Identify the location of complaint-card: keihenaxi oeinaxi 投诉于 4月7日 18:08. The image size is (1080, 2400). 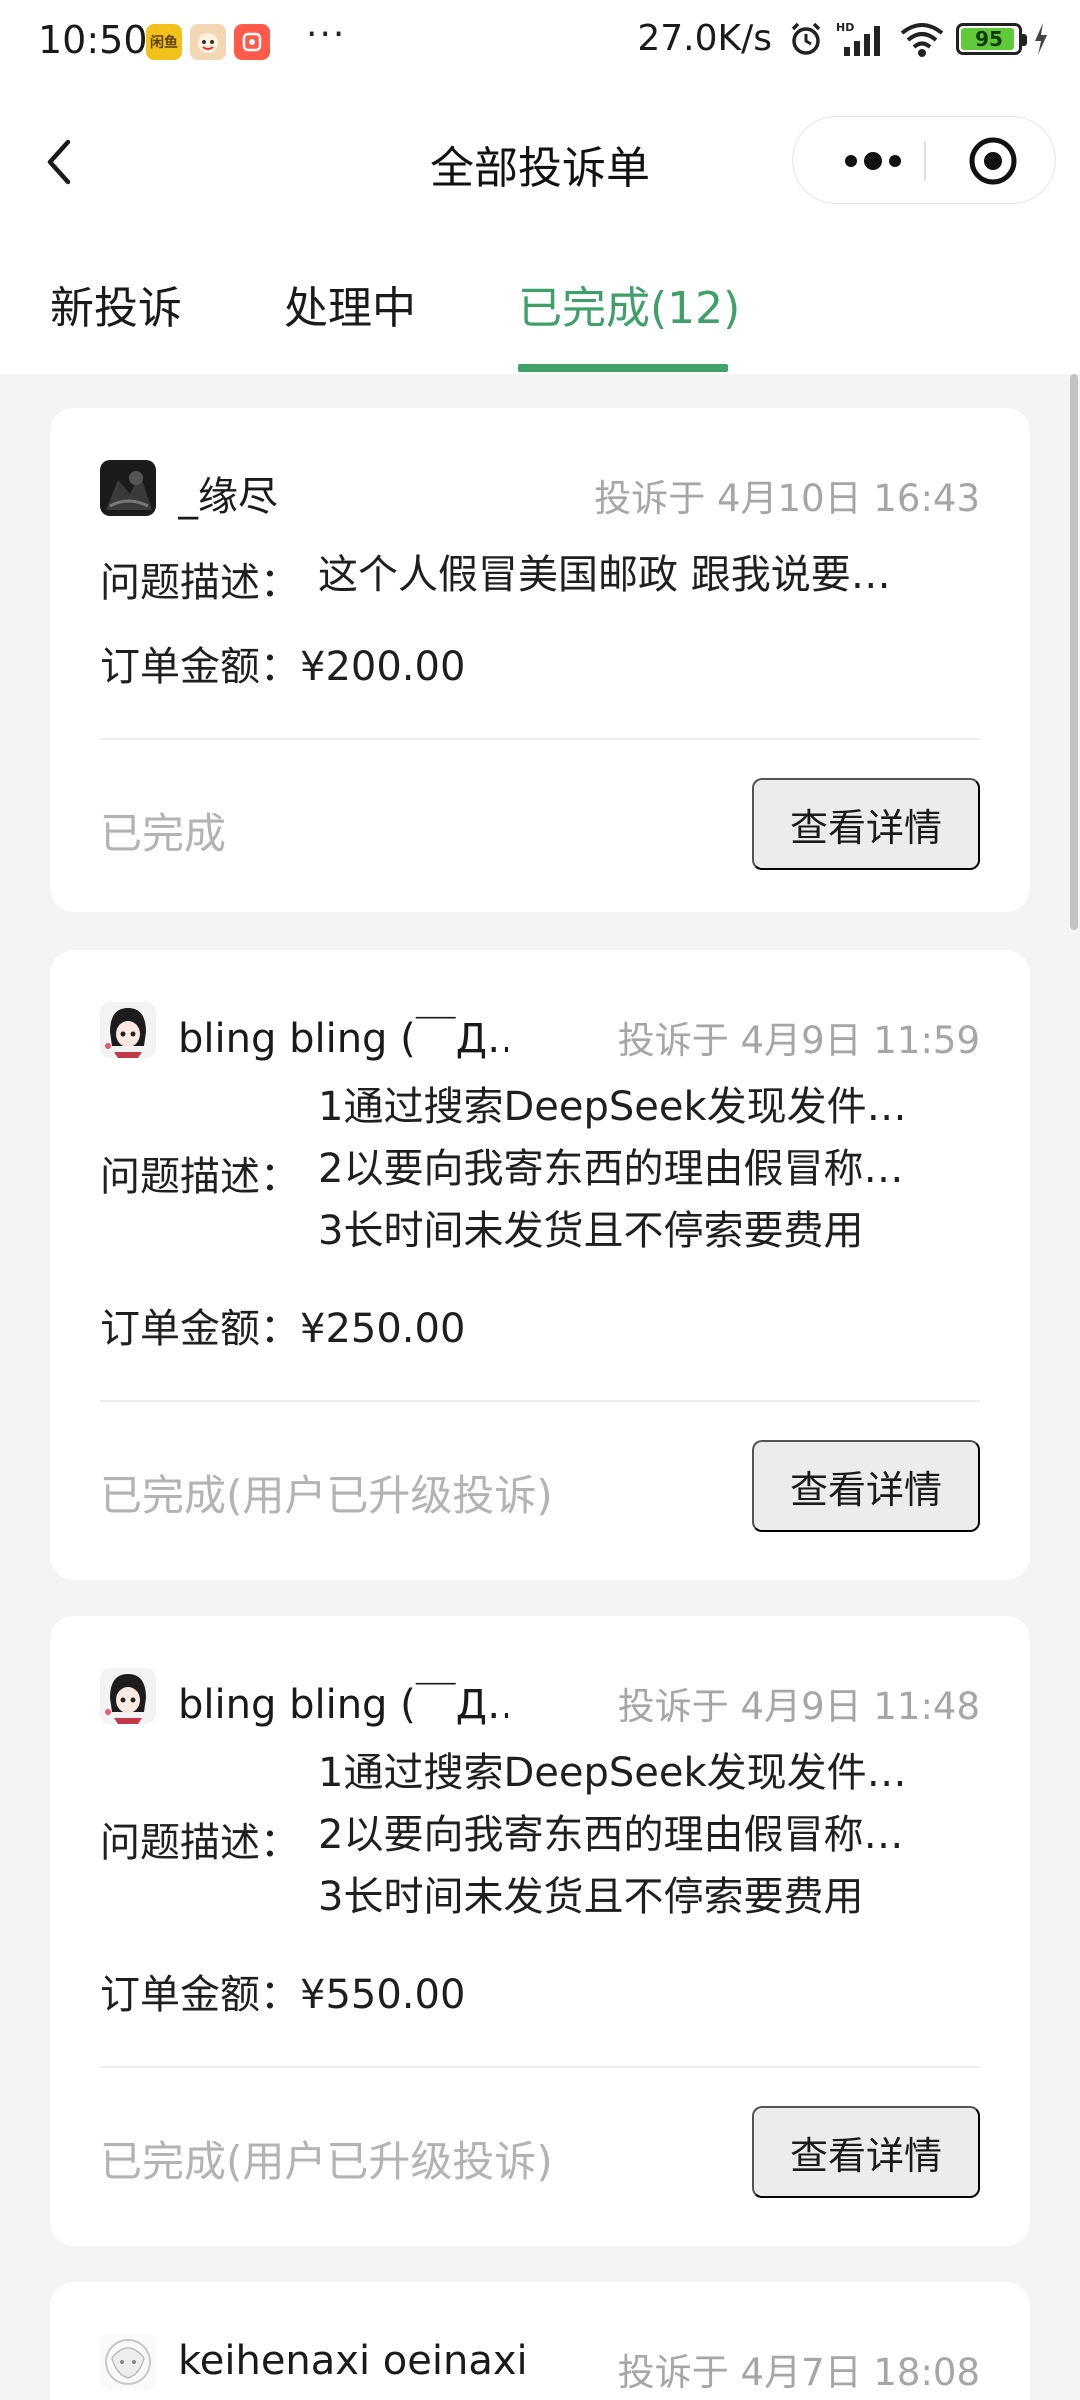
(540, 2341).